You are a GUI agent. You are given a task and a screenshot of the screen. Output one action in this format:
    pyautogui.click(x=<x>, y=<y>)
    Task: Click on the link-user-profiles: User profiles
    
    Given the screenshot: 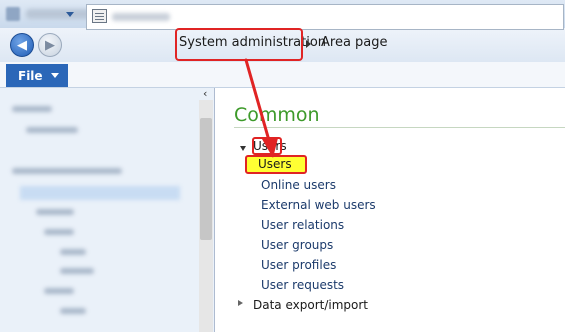 What is the action you would take?
    pyautogui.click(x=298, y=265)
    